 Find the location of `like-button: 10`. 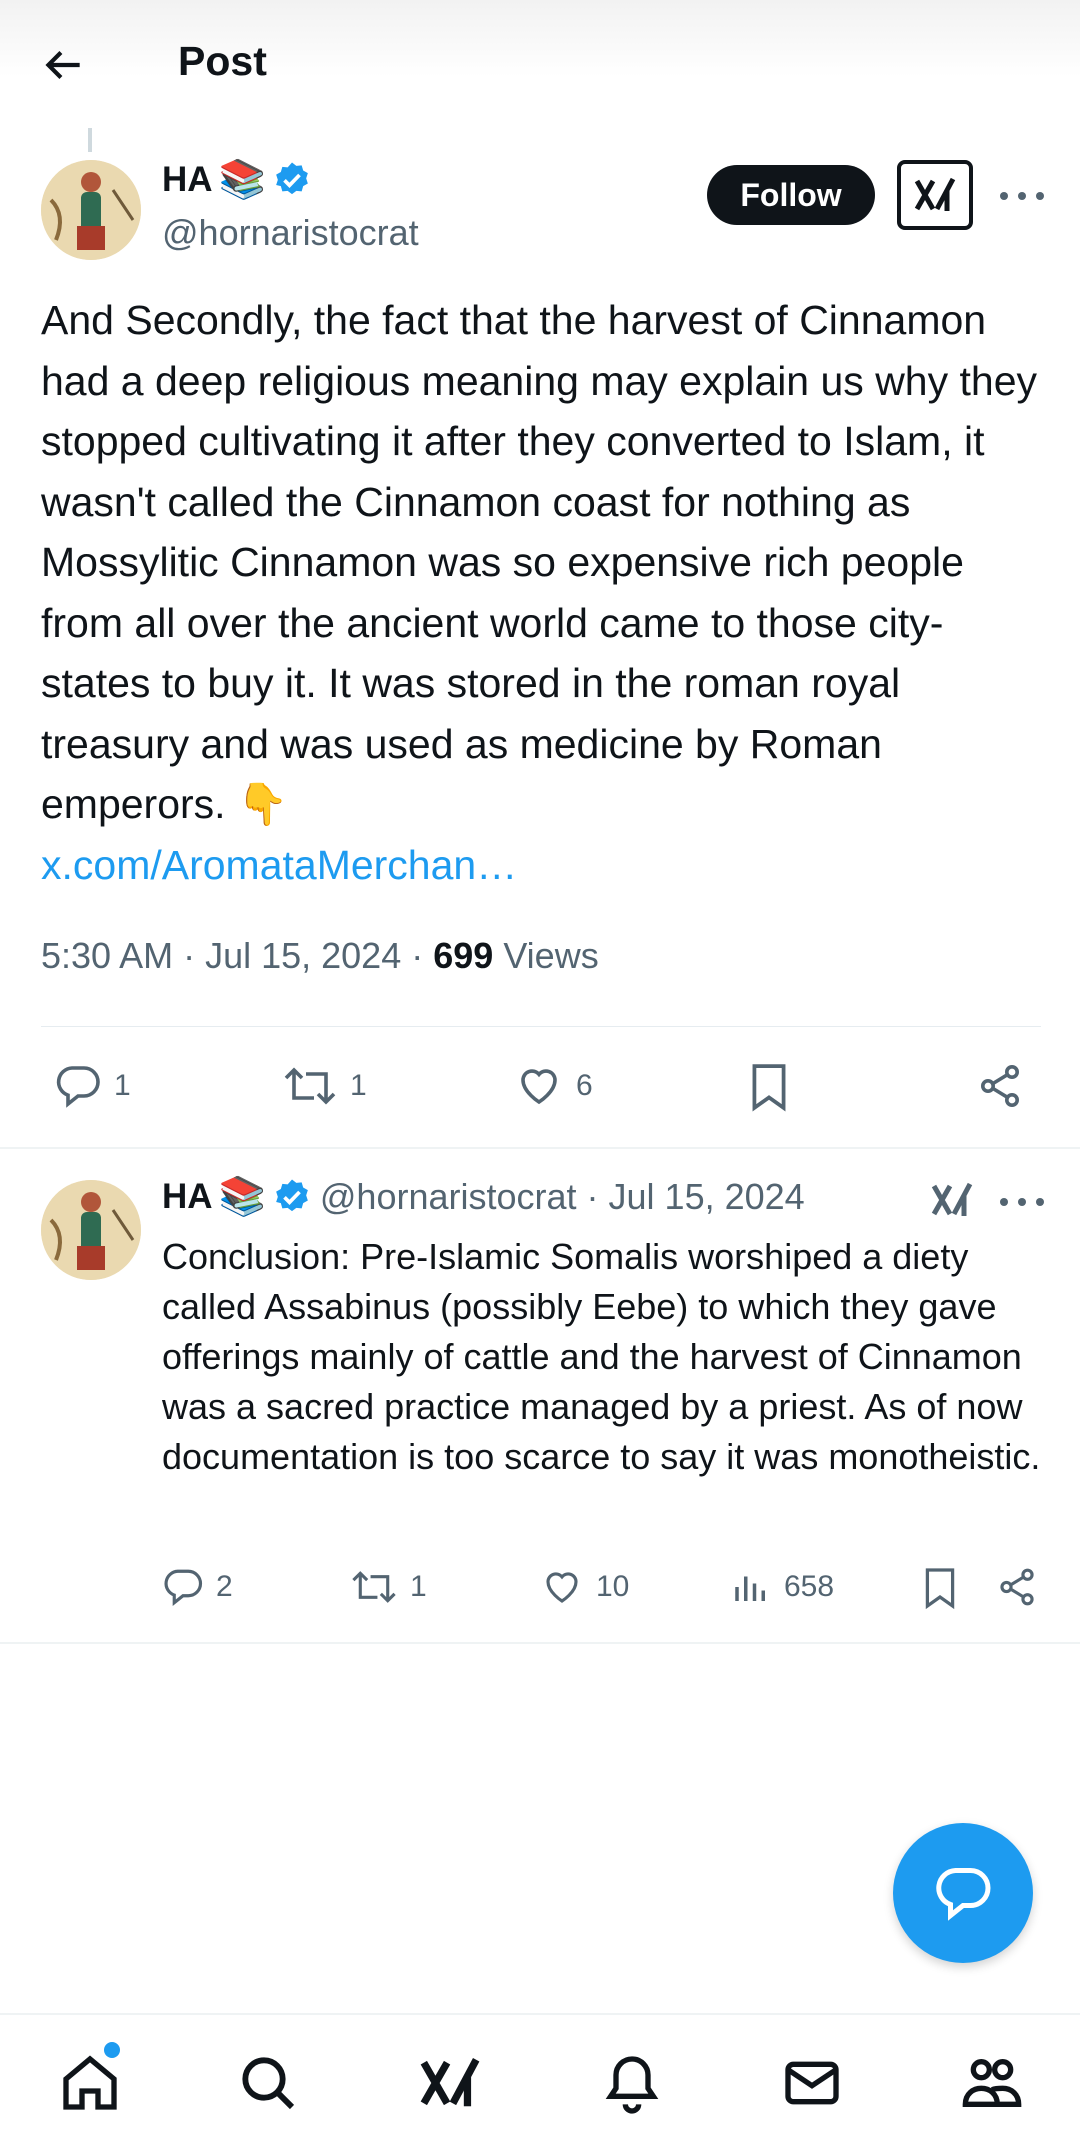

like-button: 10 is located at coordinates (584, 1587).